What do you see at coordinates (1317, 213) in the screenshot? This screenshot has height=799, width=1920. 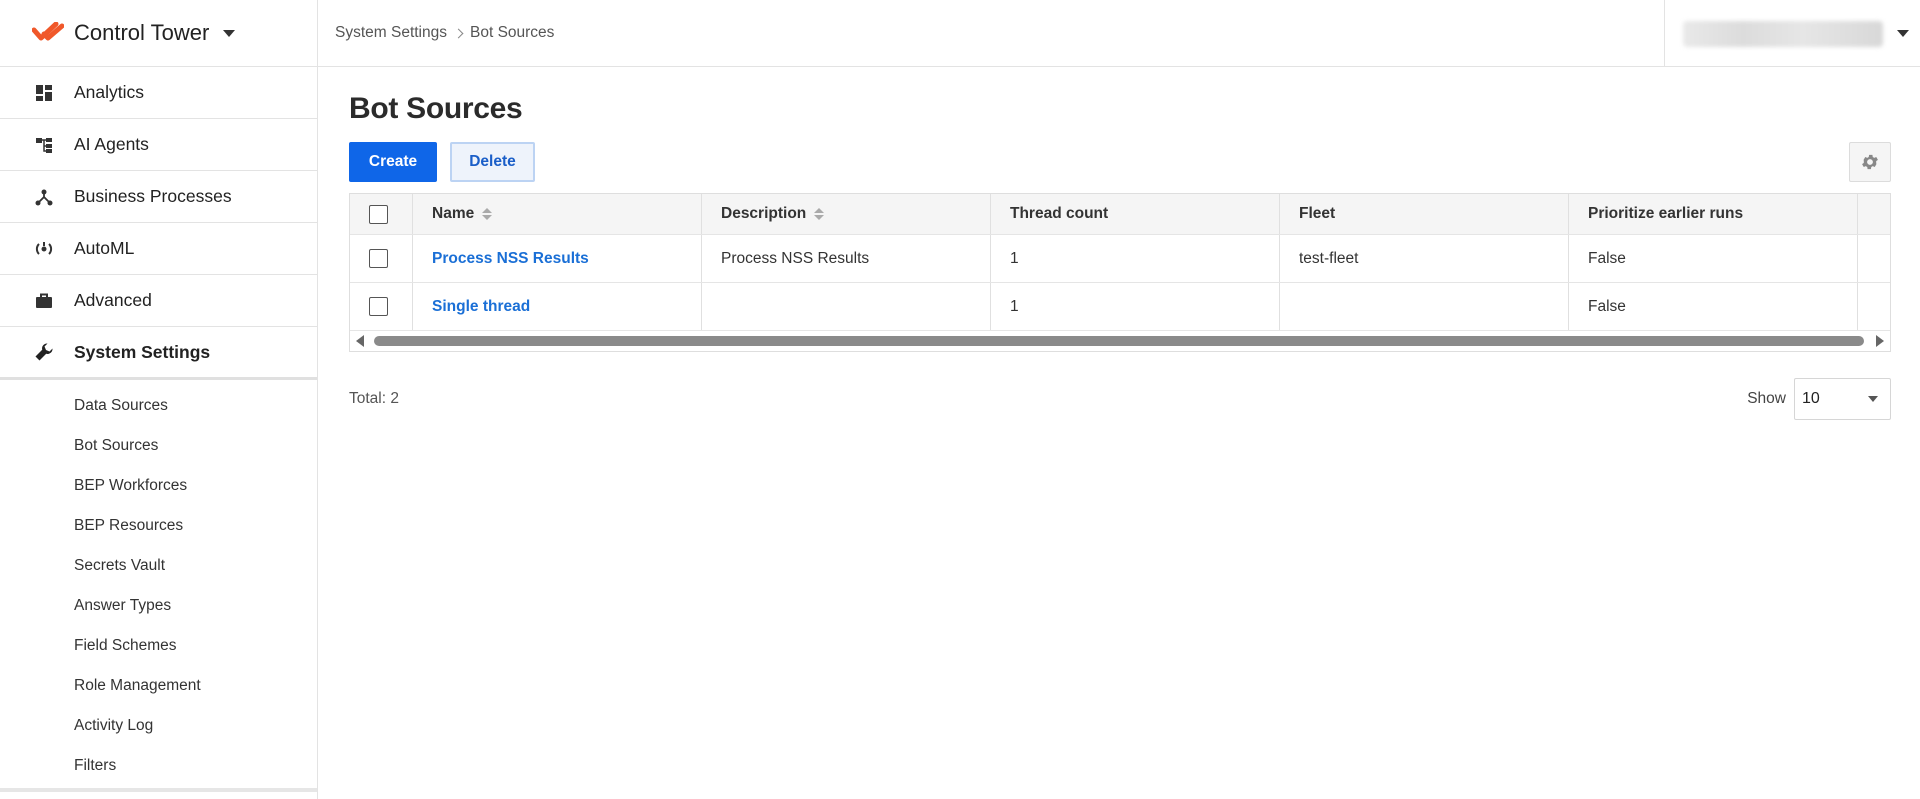 I see `column-header-label: Fleet` at bounding box center [1317, 213].